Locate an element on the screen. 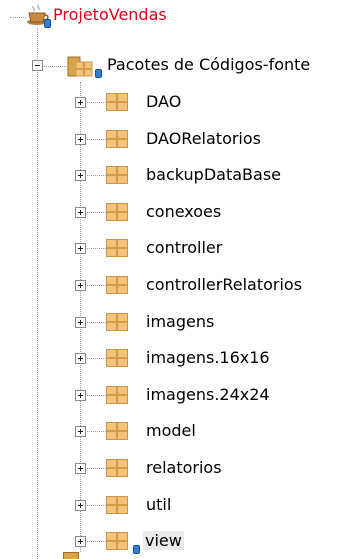 The height and width of the screenshot is (559, 359). source-packages-node: Pacotes de Códigos-fonte is located at coordinates (179, 66).